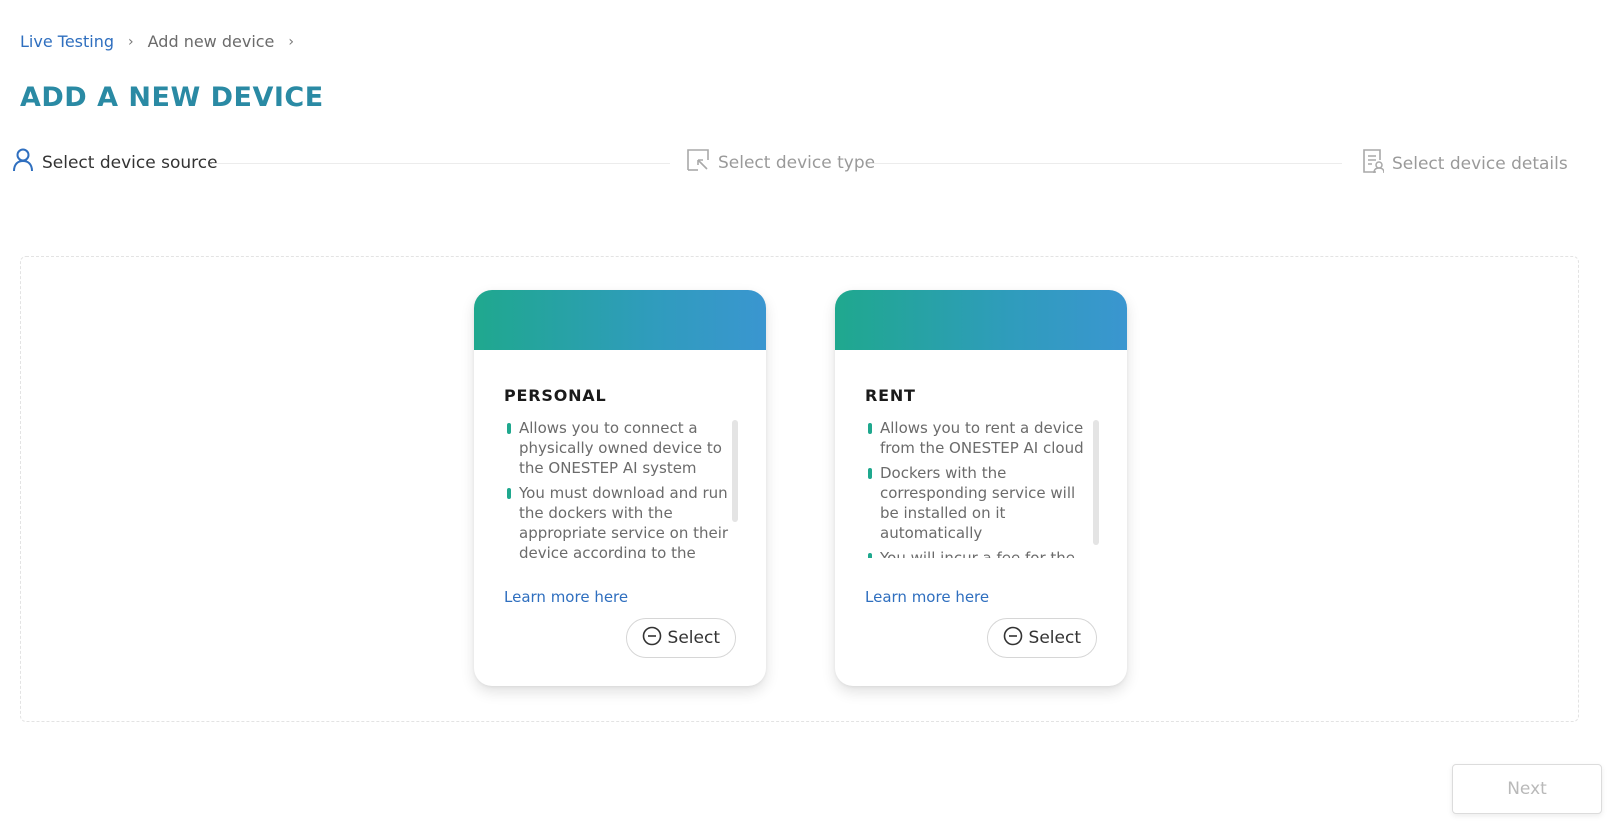 The height and width of the screenshot is (840, 1612). I want to click on select-personal-button: Select, so click(680, 638).